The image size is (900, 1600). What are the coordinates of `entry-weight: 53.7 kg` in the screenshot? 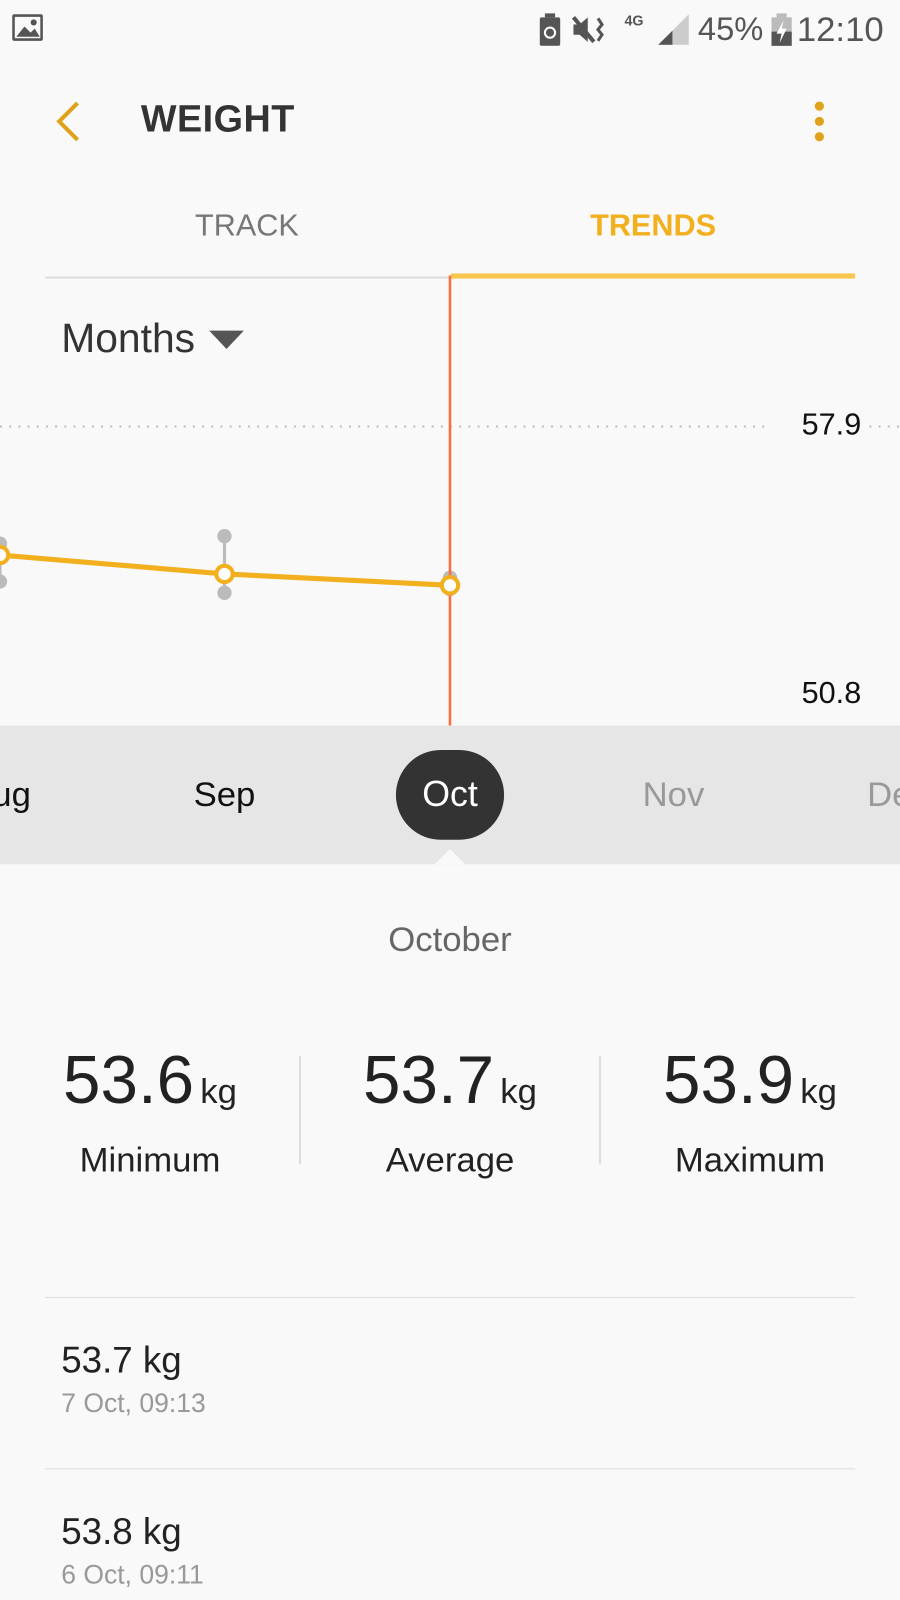 It's located at (121, 1359).